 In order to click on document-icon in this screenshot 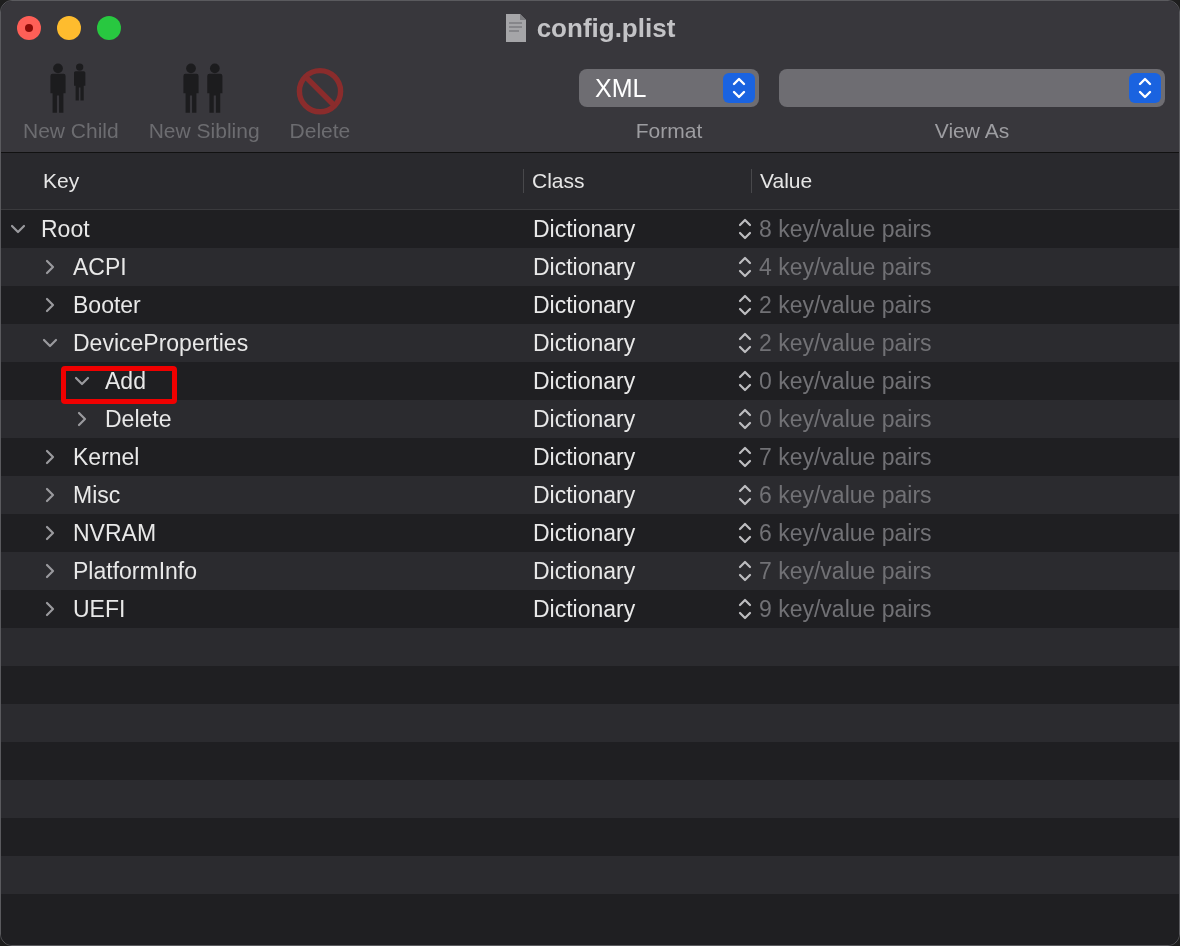, I will do `click(515, 28)`.